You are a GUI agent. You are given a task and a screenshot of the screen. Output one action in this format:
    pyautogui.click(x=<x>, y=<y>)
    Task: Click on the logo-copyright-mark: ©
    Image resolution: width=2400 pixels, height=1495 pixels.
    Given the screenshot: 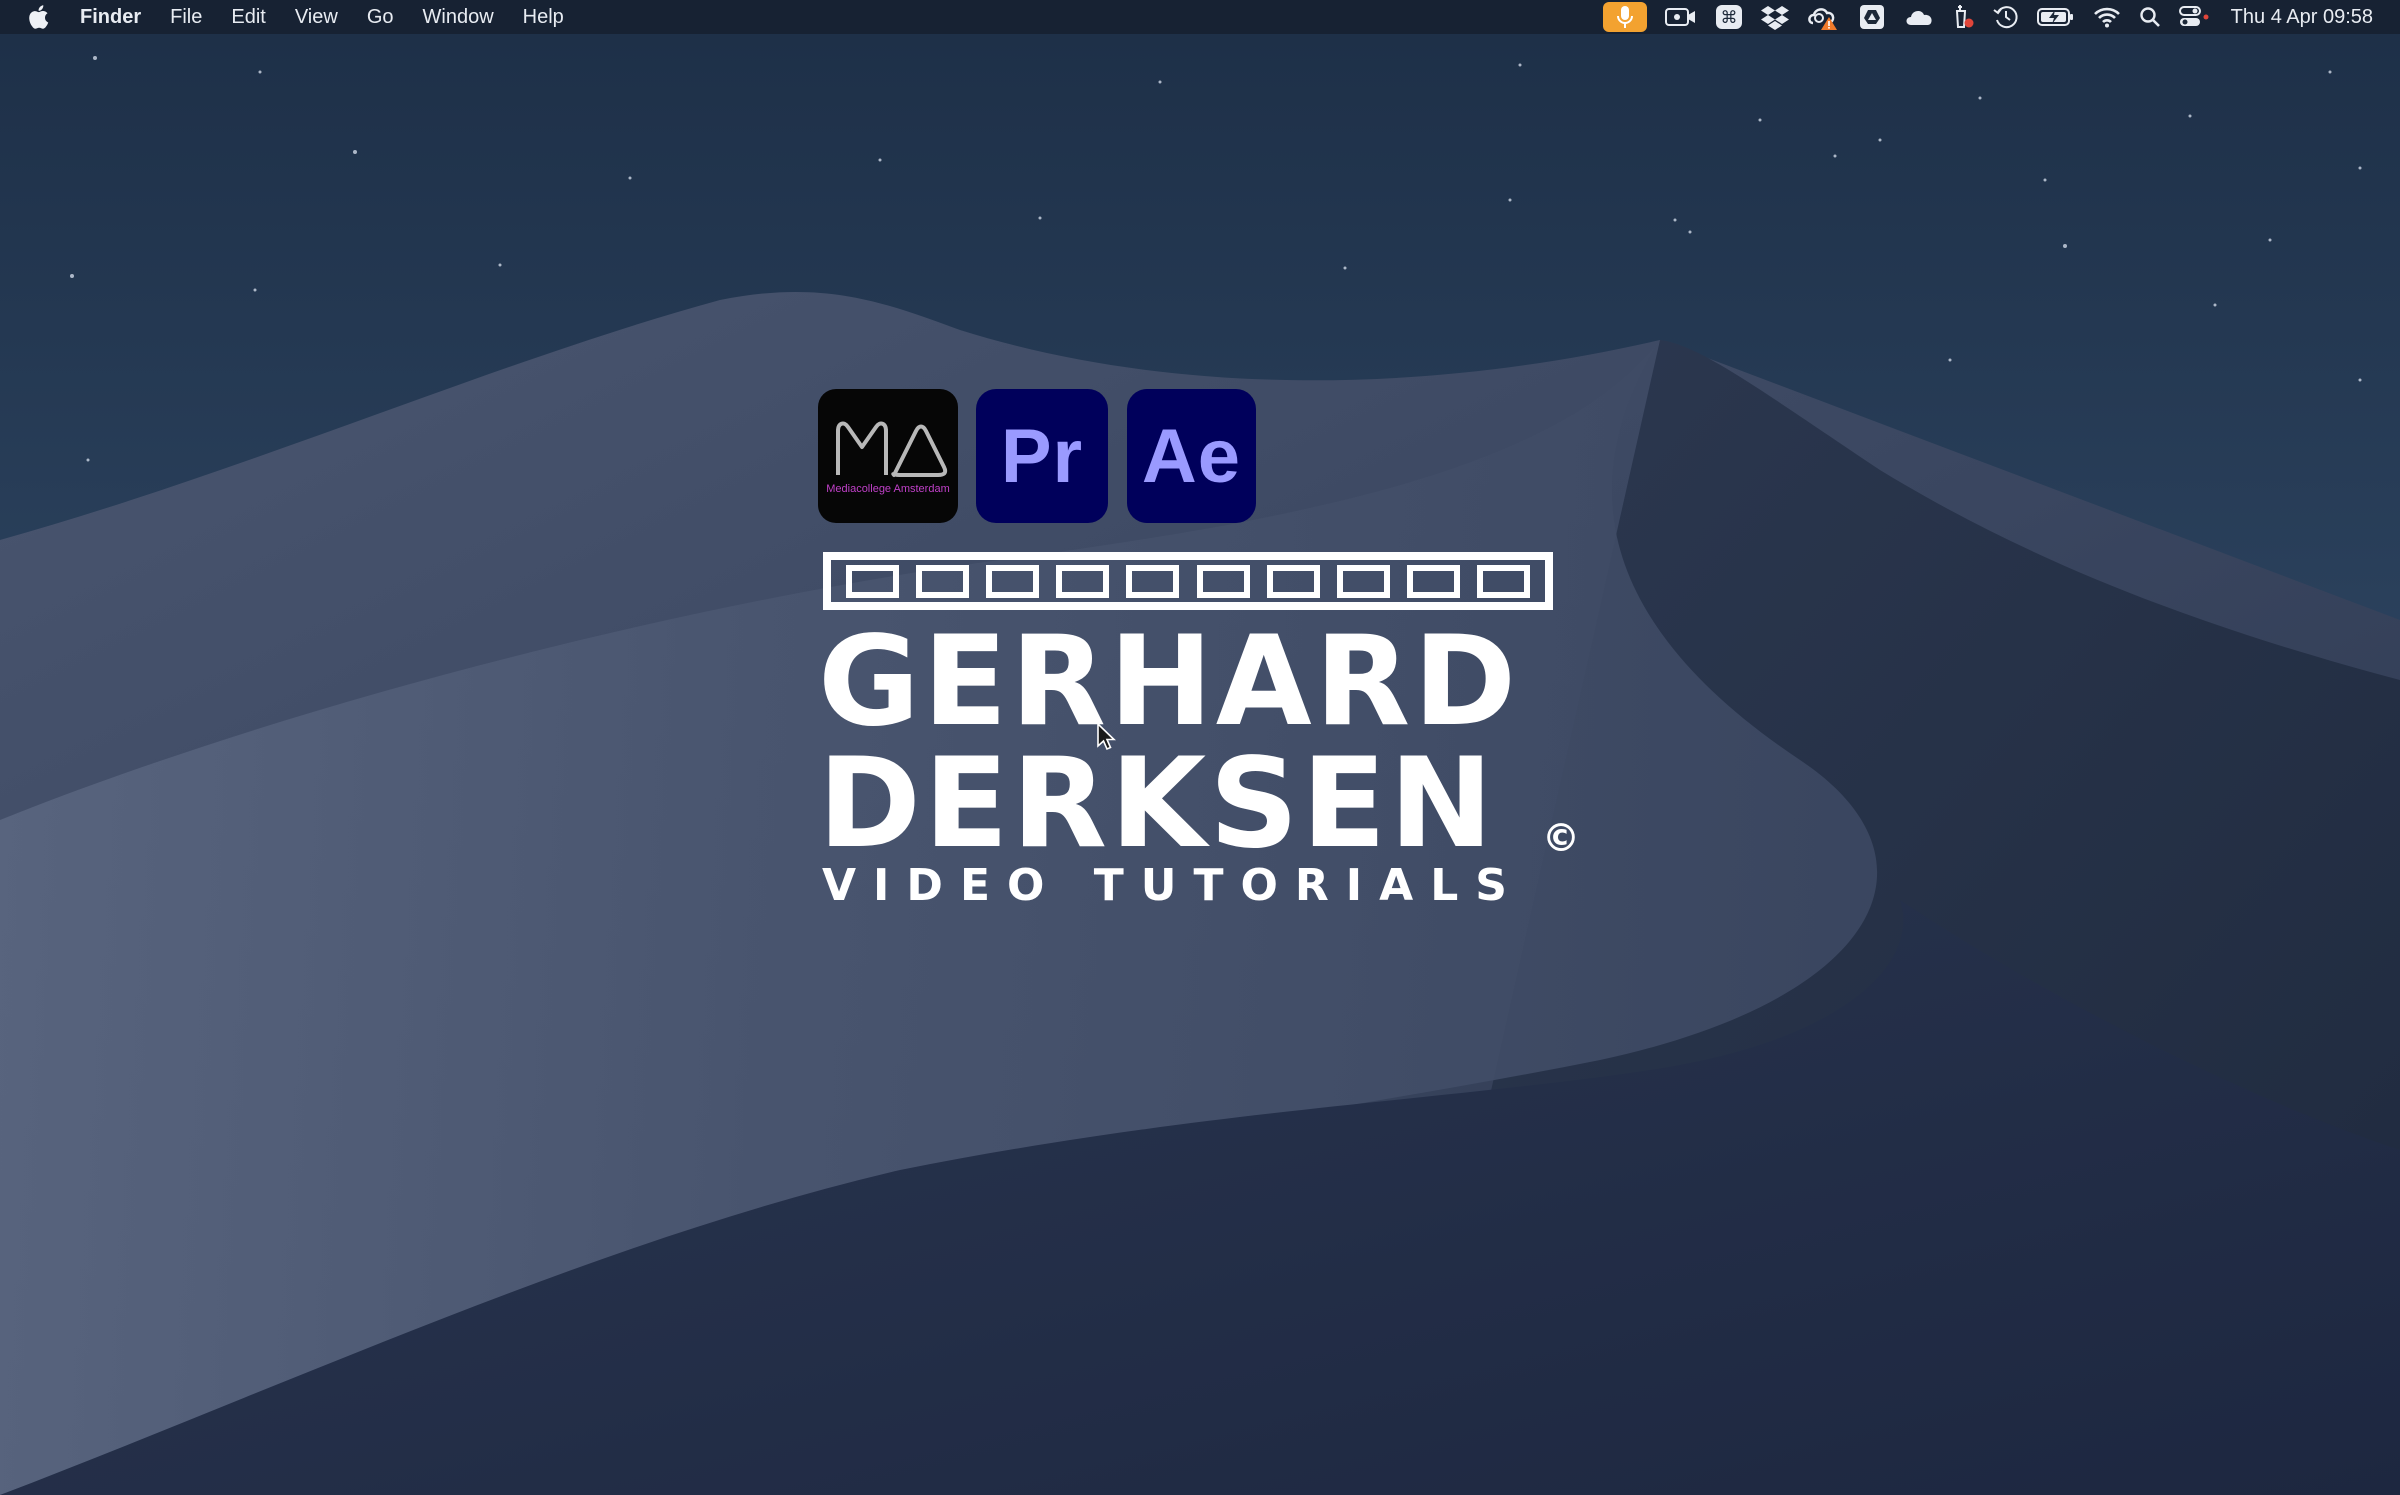 What is the action you would take?
    pyautogui.click(x=1561, y=838)
    